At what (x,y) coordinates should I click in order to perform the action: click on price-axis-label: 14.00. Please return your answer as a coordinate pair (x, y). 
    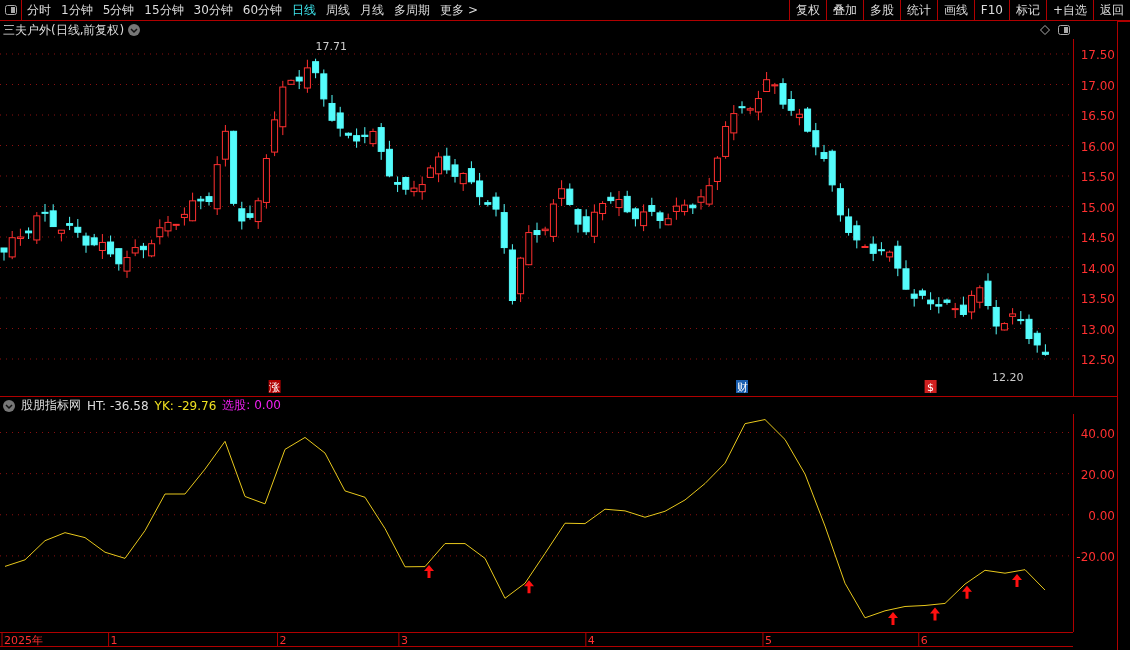
    Looking at the image, I should click on (1097, 268).